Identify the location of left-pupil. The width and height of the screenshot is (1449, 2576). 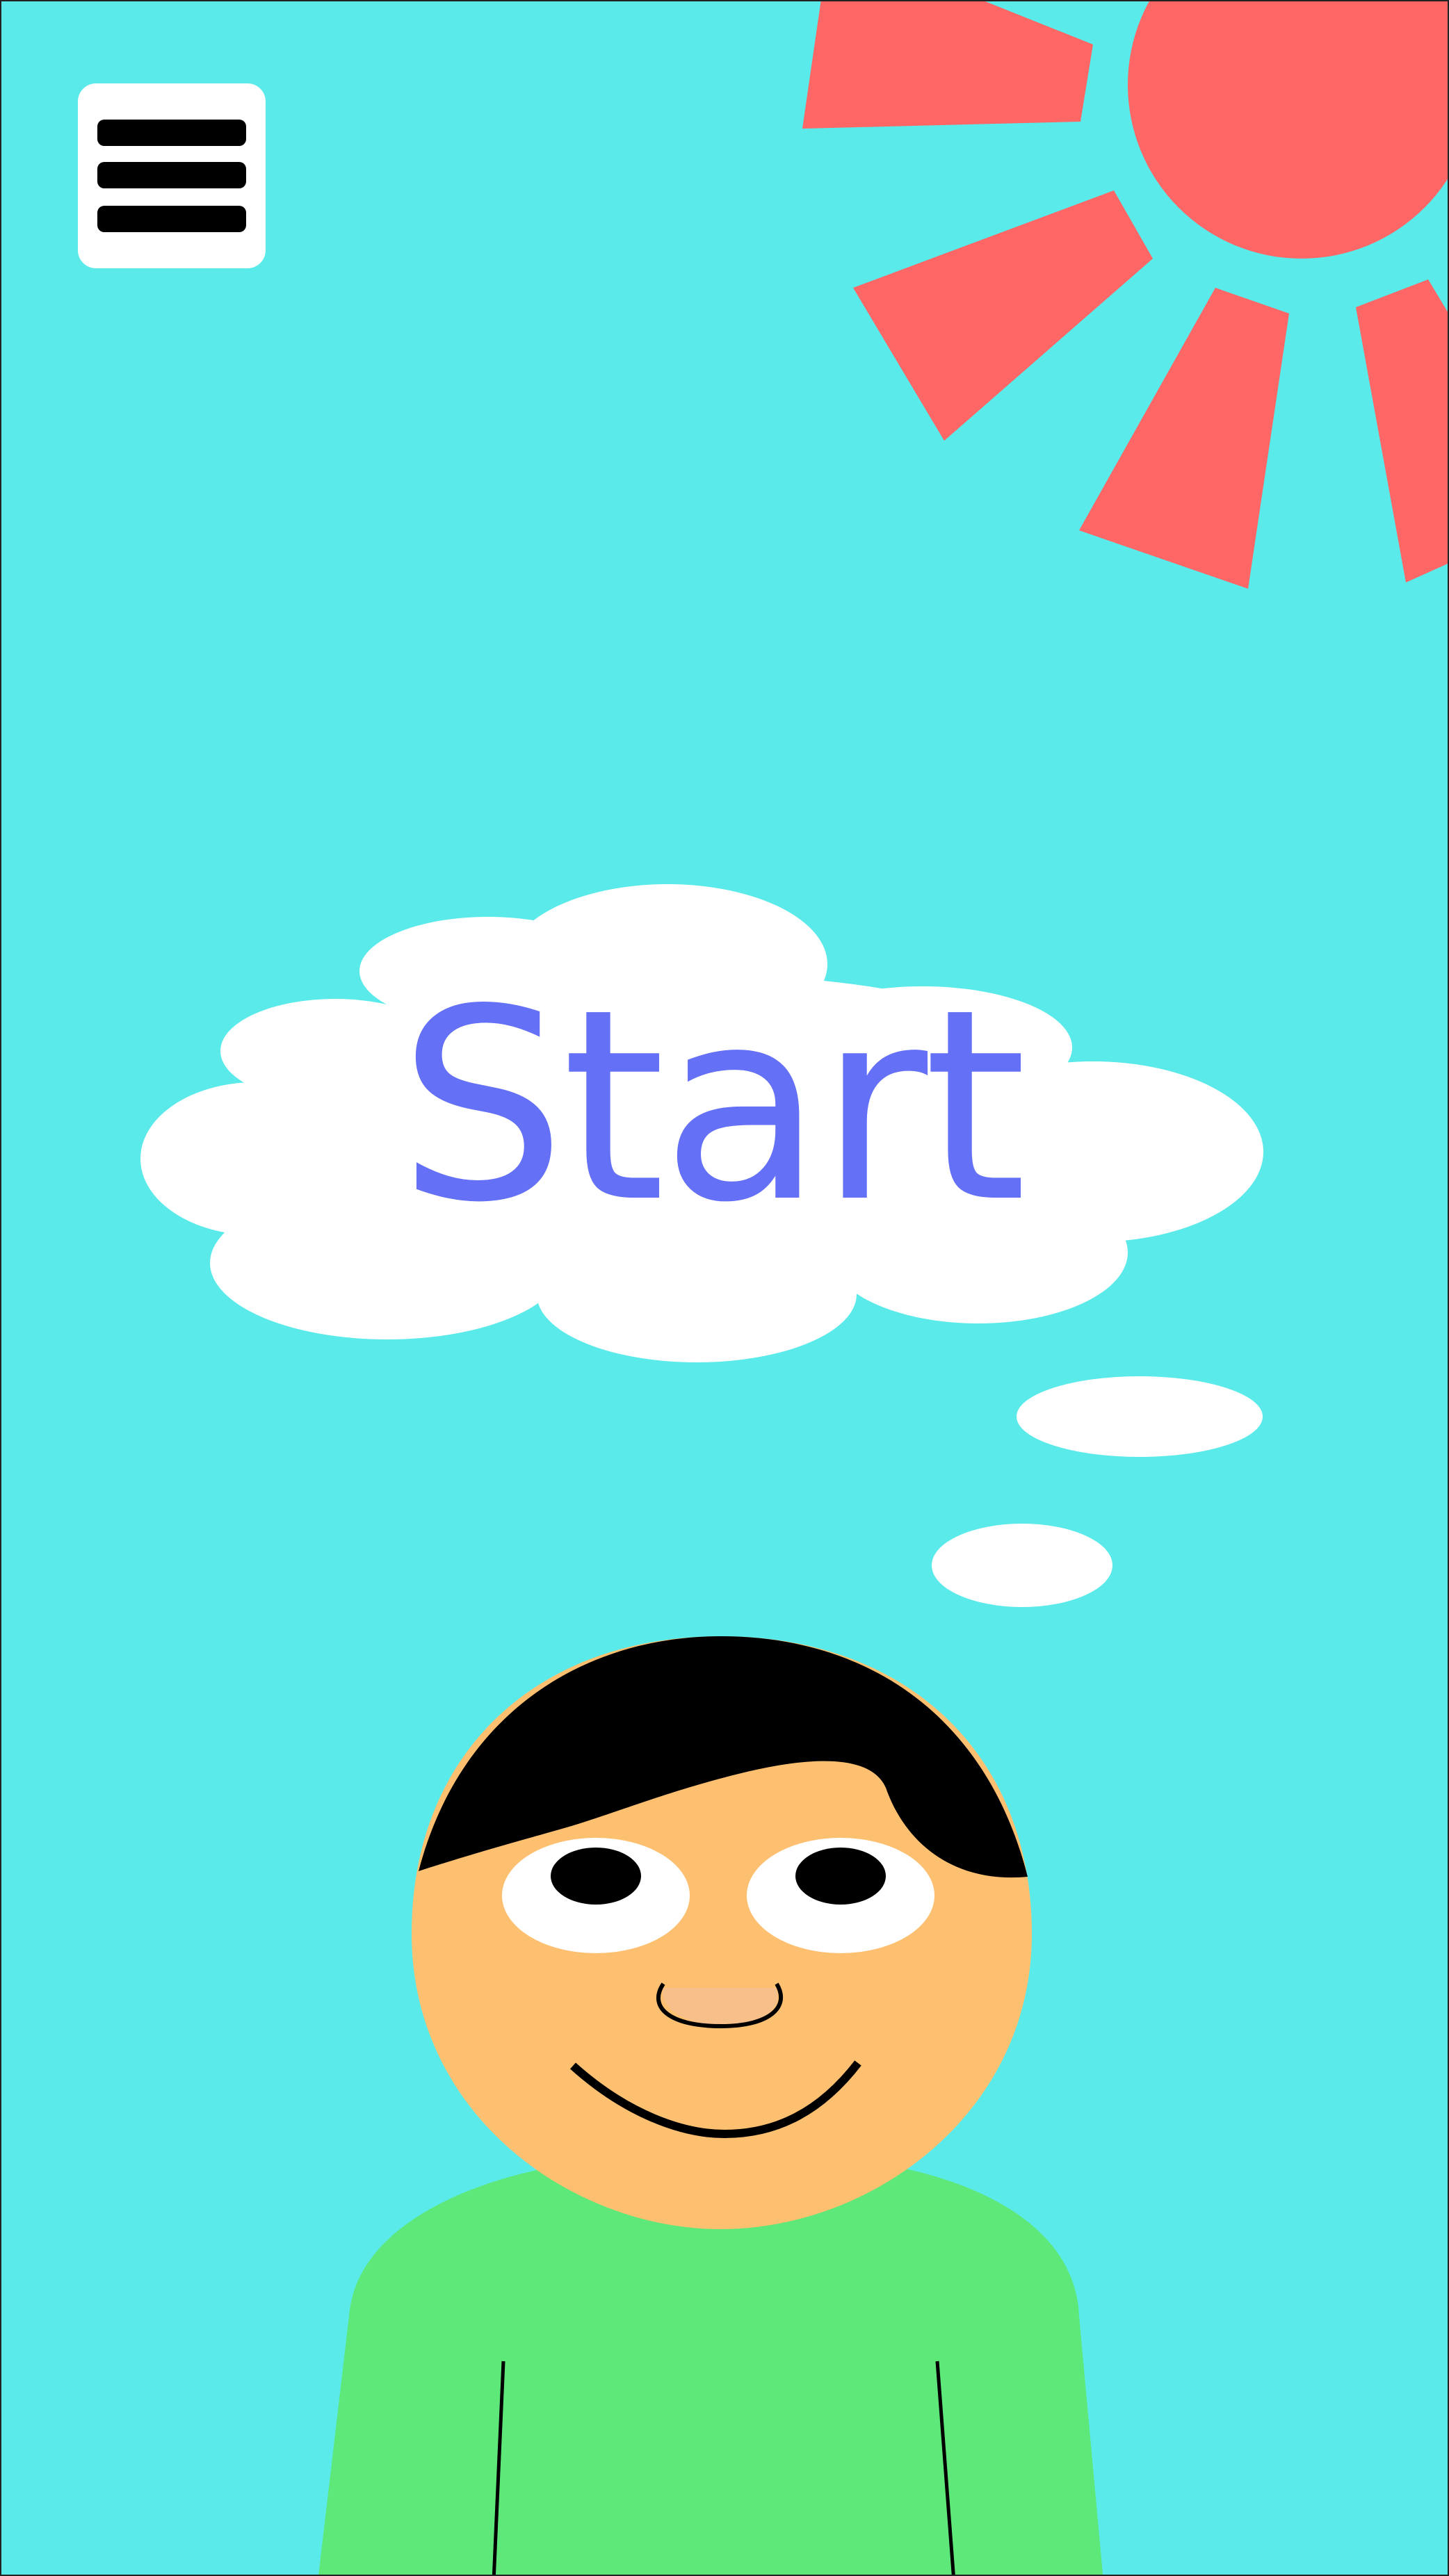
(596, 1876).